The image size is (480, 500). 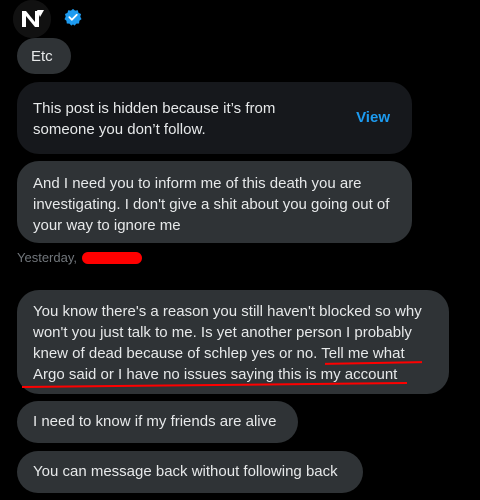 I want to click on view-hidden-post-link: View, so click(x=373, y=117).